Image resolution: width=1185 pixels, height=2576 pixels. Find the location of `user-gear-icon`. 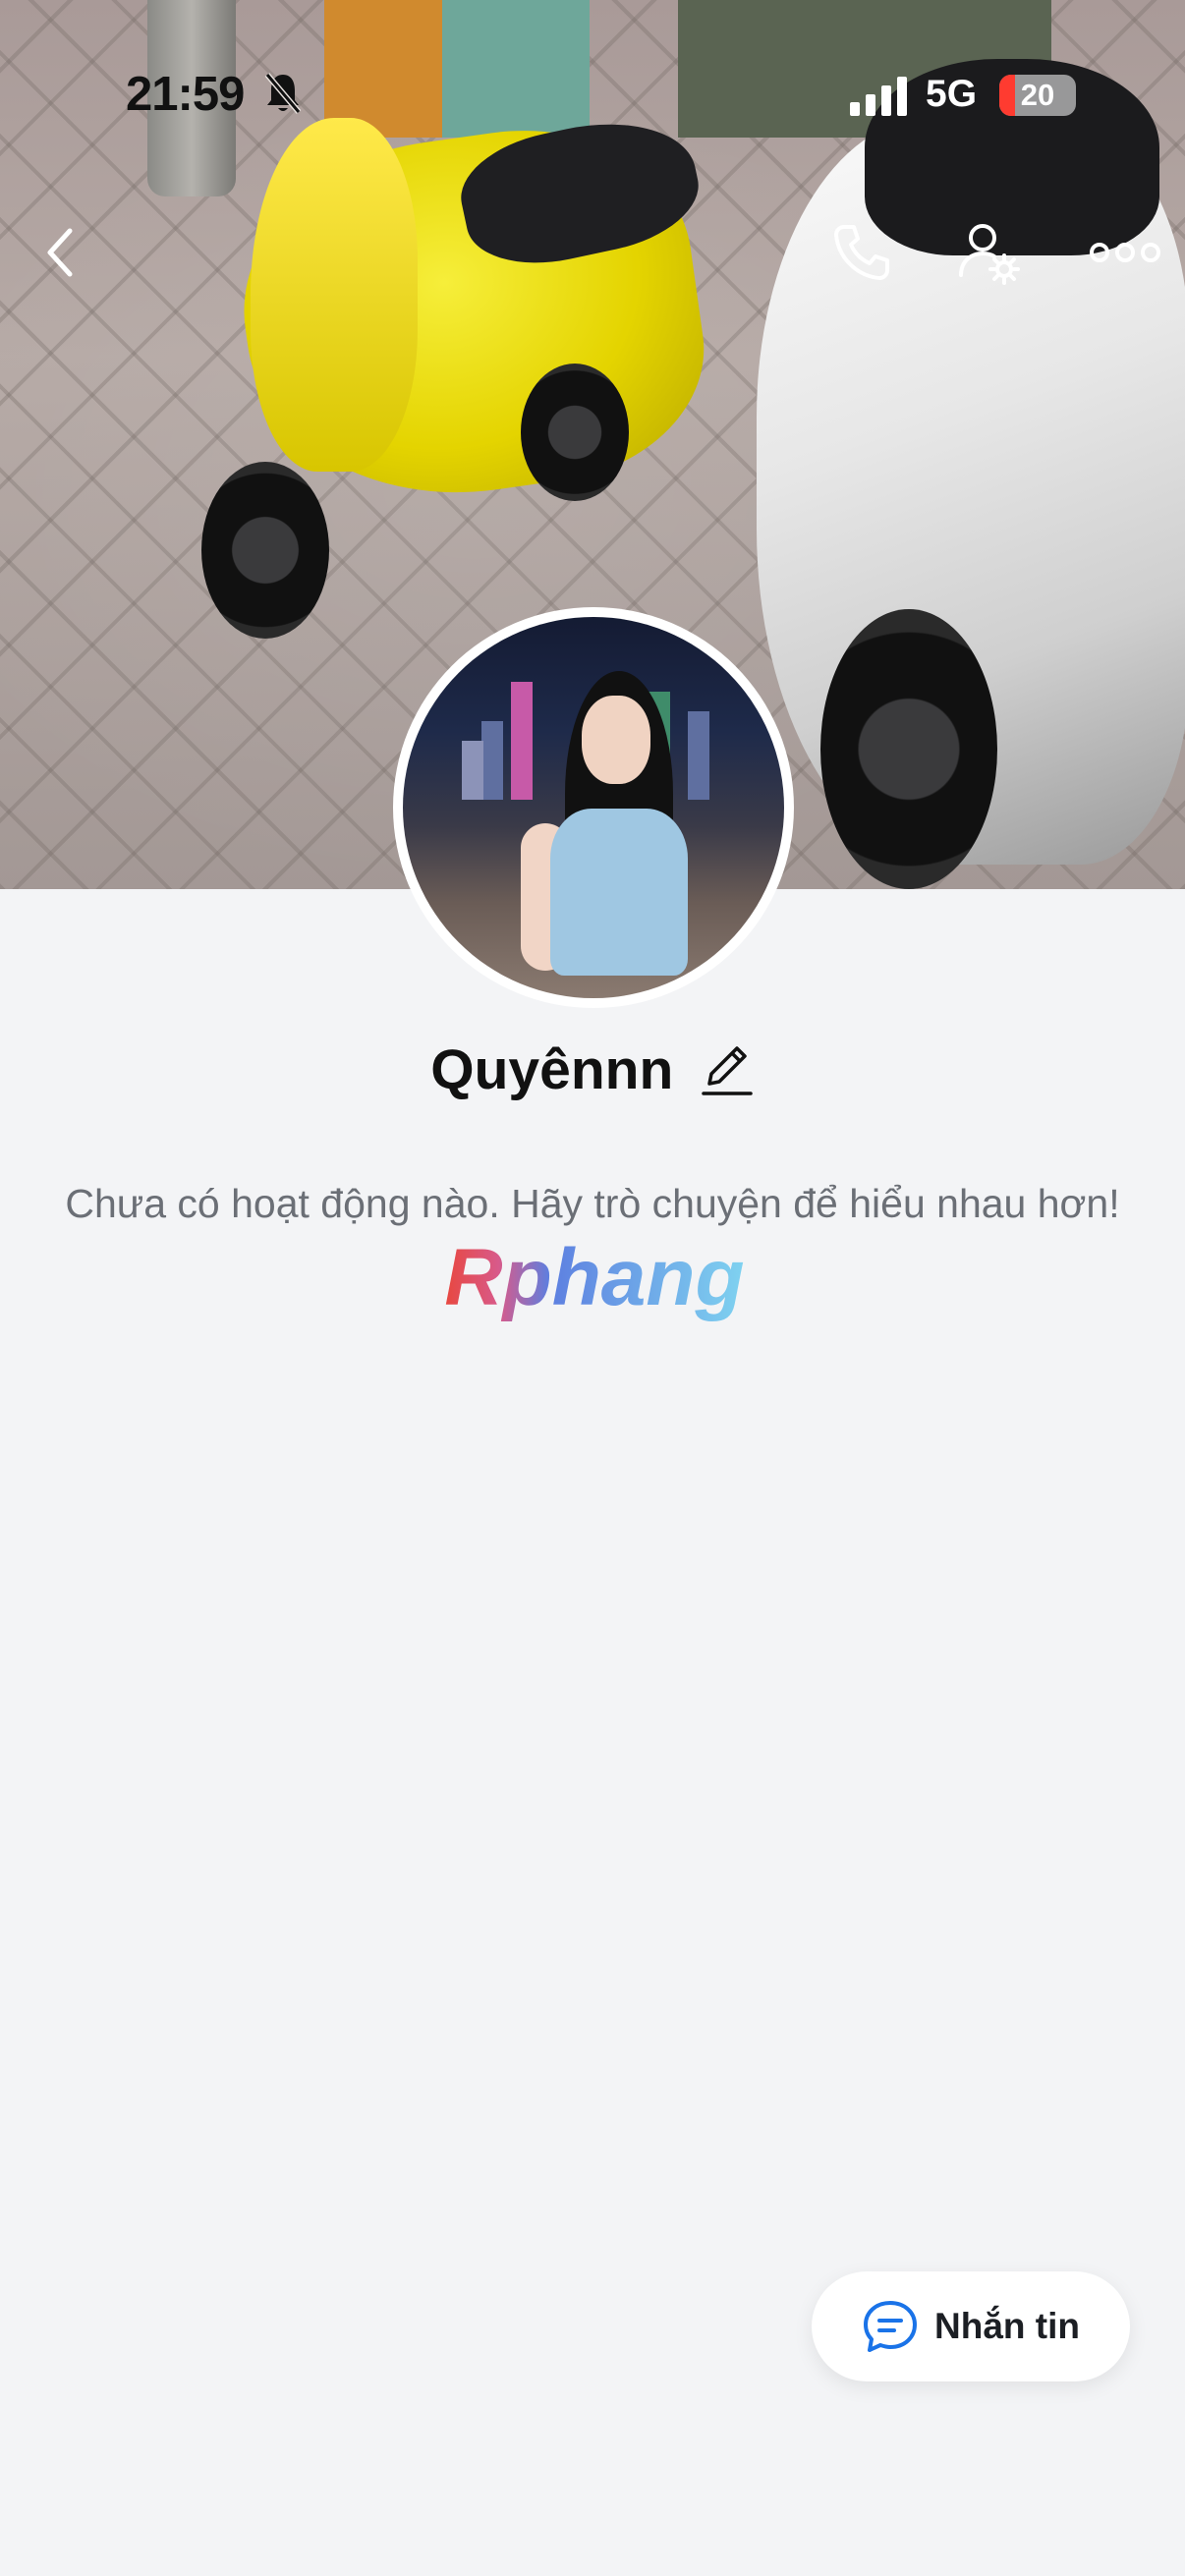

user-gear-icon is located at coordinates (990, 254).